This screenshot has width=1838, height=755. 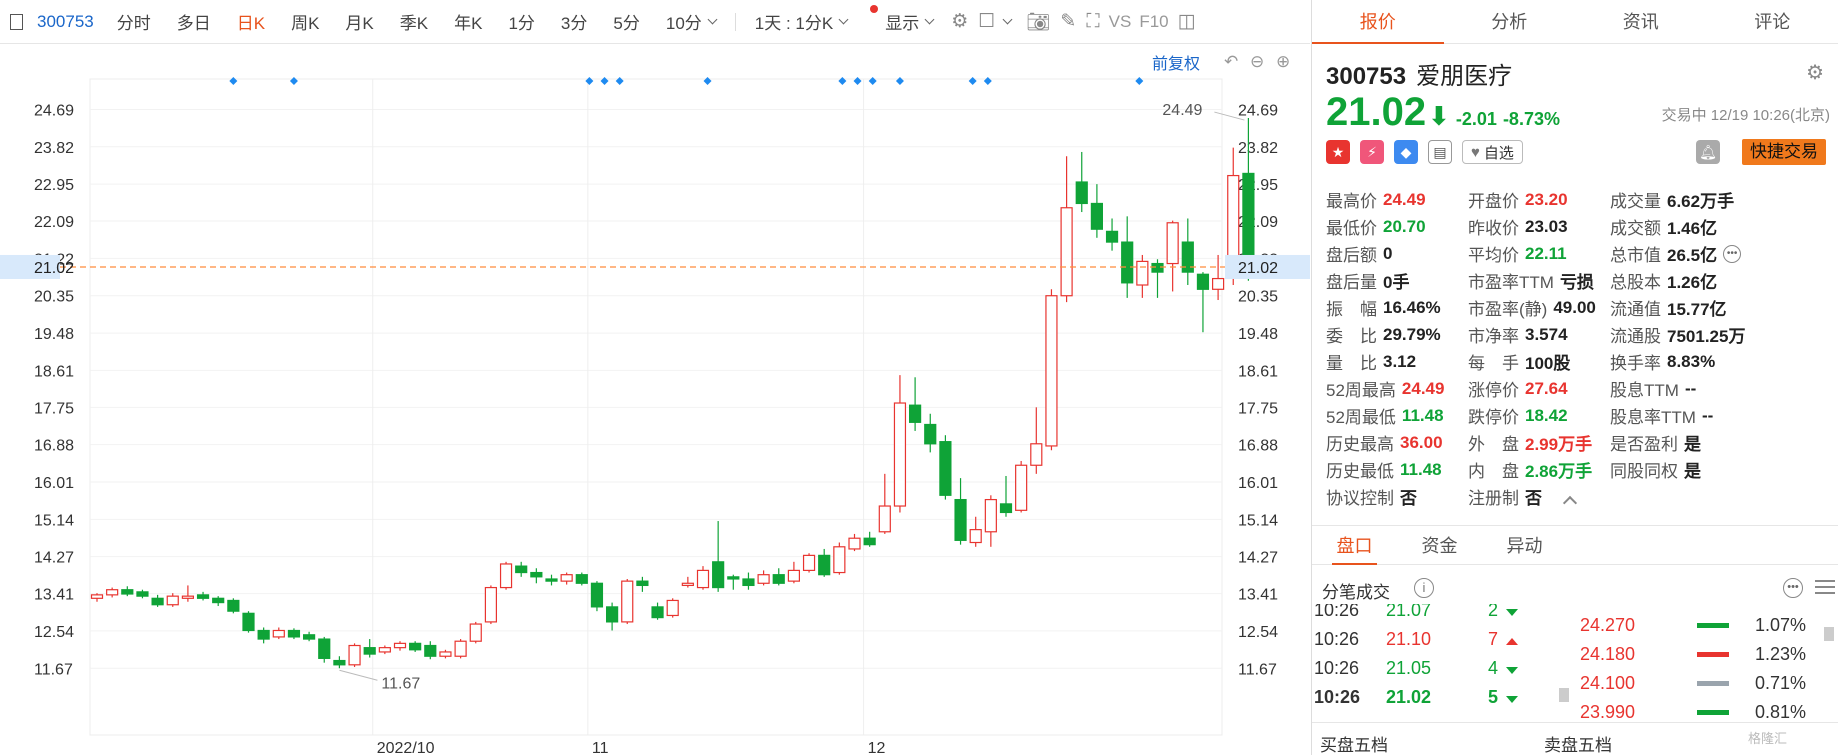 What do you see at coordinates (1153, 22) in the screenshot?
I see `f10-button: F10` at bounding box center [1153, 22].